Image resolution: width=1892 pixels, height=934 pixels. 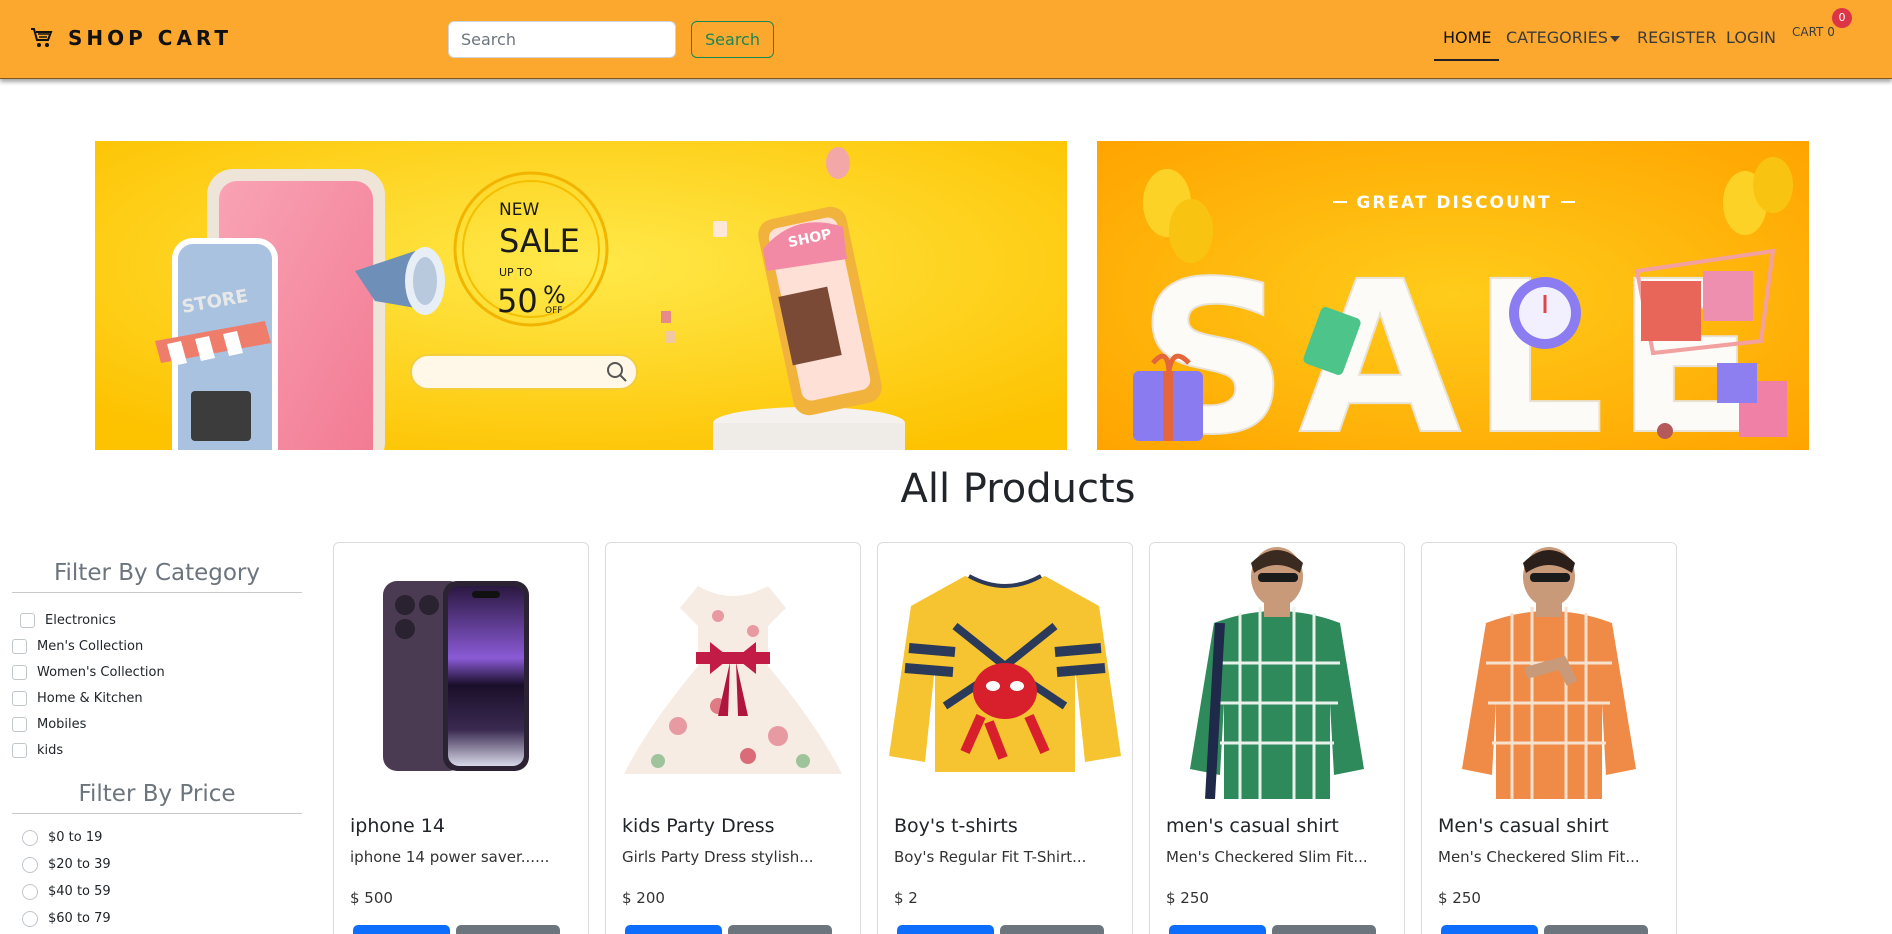 I want to click on price-label: $60 to 79, so click(x=79, y=918).